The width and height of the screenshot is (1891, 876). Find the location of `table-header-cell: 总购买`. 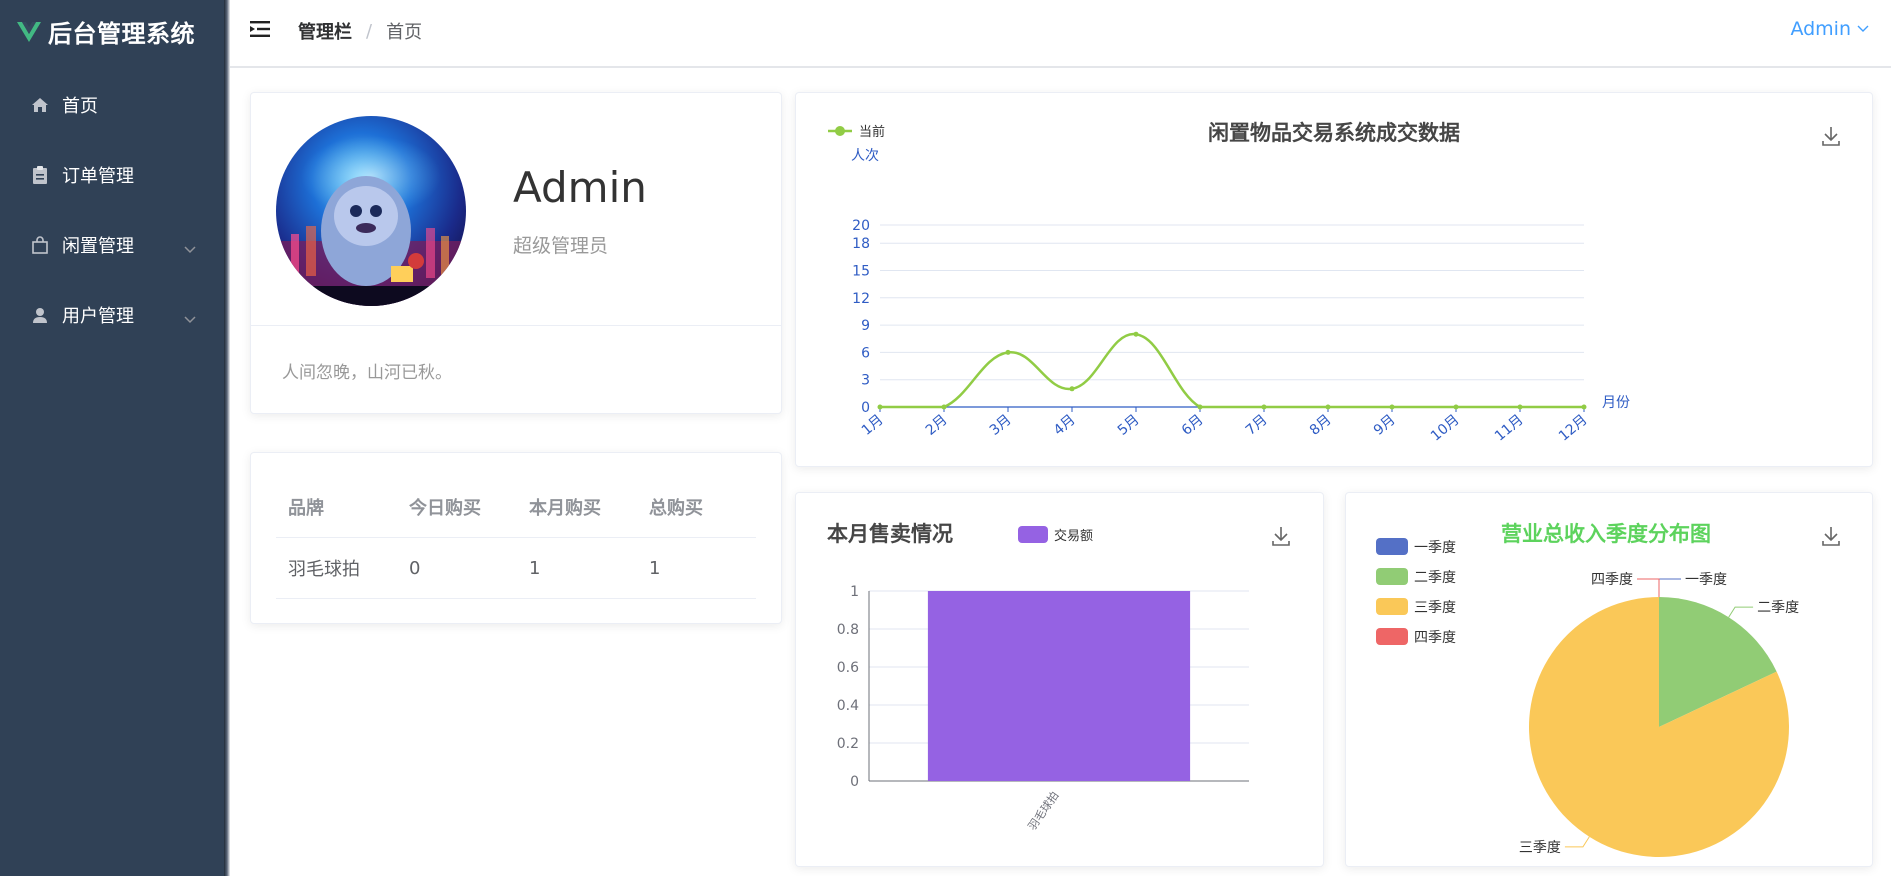

table-header-cell: 总购买 is located at coordinates (676, 508).